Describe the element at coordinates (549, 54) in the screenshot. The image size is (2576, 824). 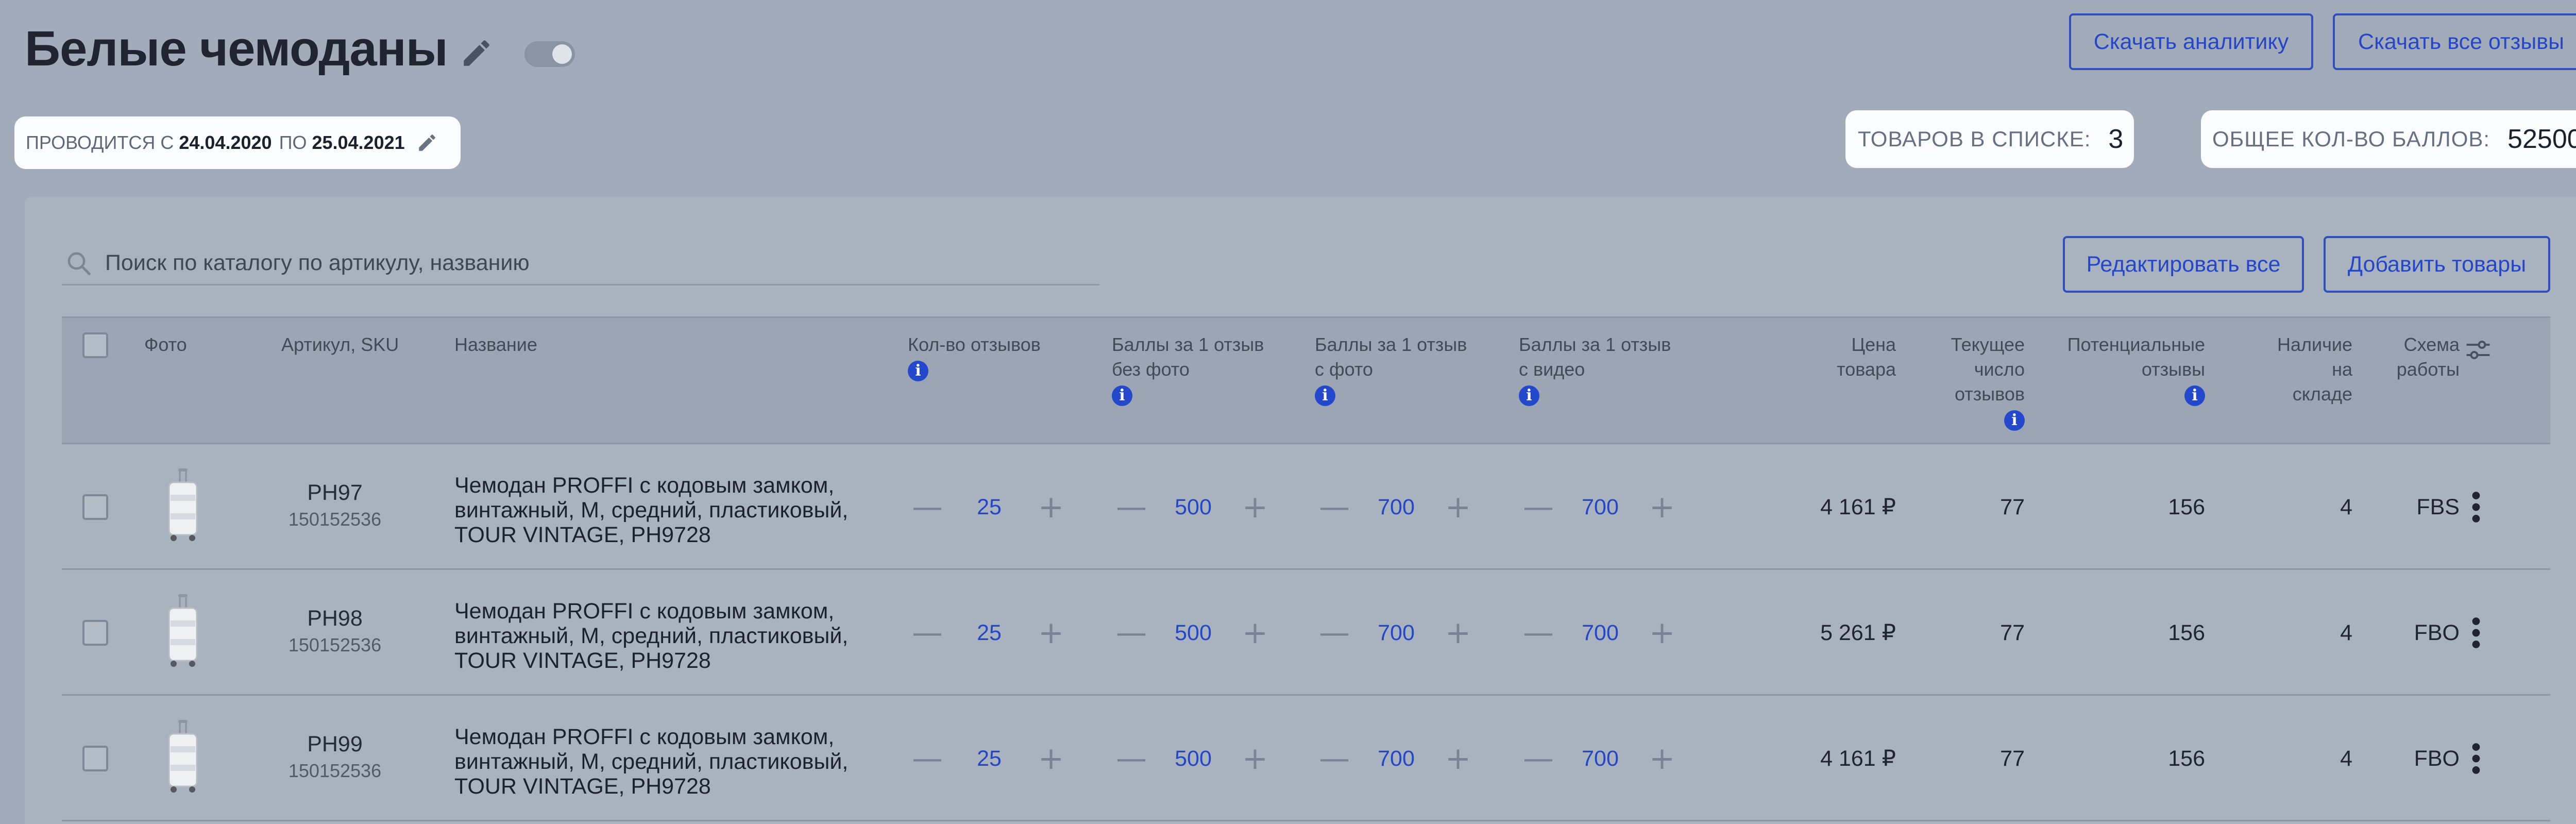
I see `active-toggle` at that location.